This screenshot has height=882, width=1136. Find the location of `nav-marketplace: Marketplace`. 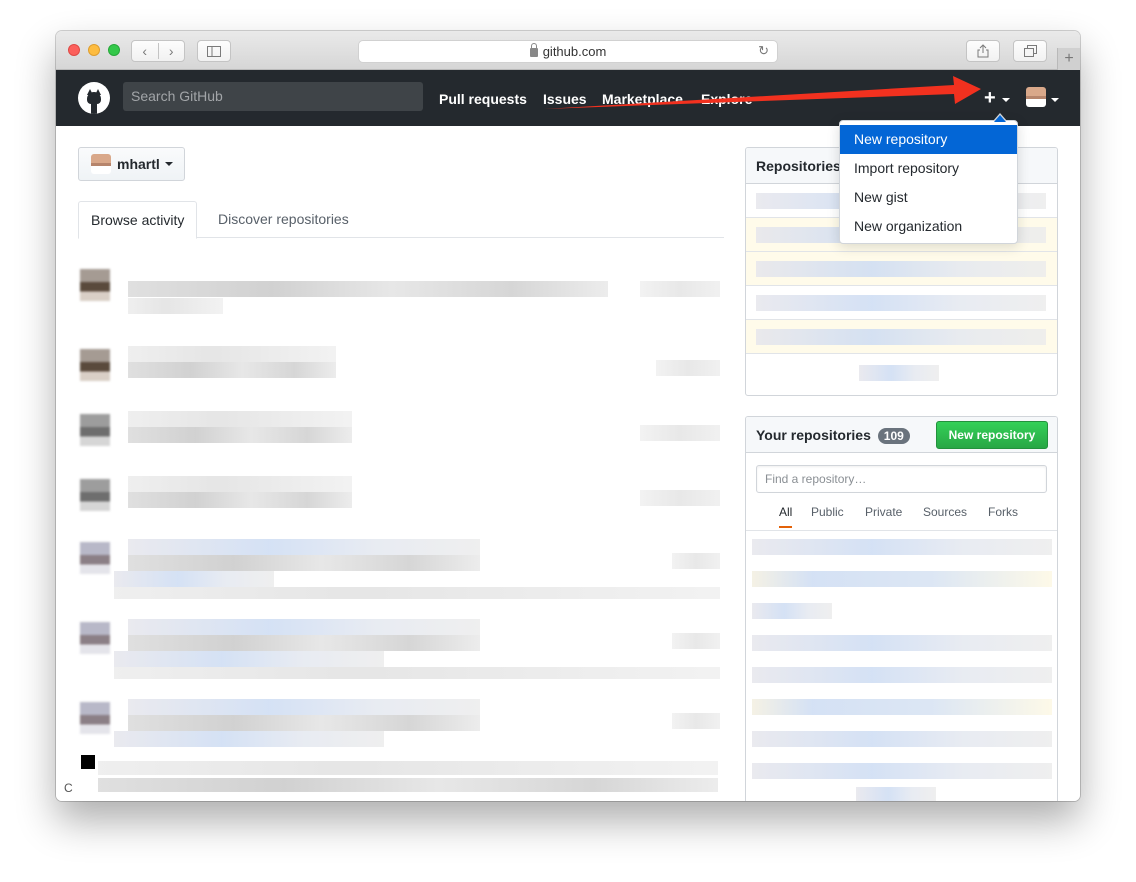

nav-marketplace: Marketplace is located at coordinates (642, 99).